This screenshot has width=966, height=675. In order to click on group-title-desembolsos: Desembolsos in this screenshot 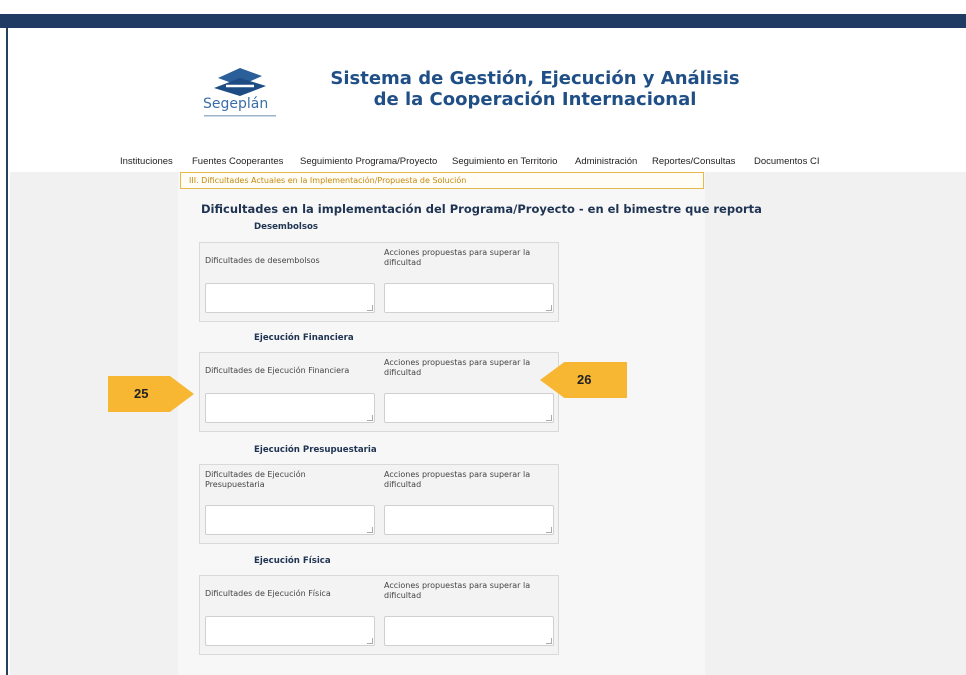, I will do `click(286, 227)`.